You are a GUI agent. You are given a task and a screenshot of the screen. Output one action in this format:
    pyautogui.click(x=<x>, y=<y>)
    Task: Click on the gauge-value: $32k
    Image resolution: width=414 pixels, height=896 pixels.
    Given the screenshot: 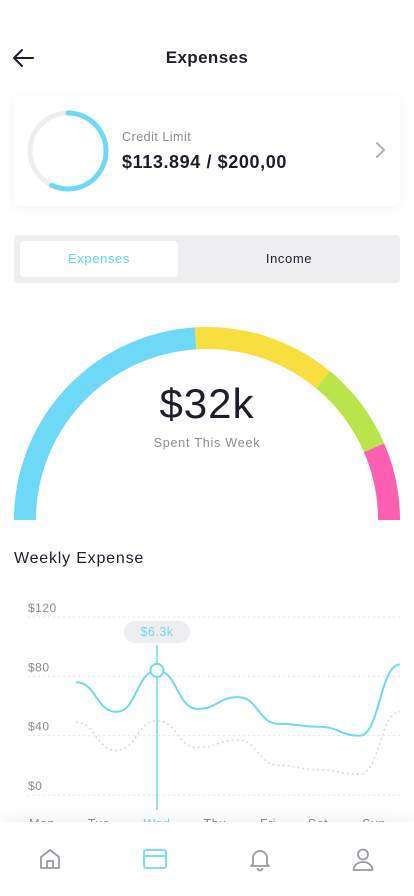 What is the action you would take?
    pyautogui.click(x=207, y=403)
    